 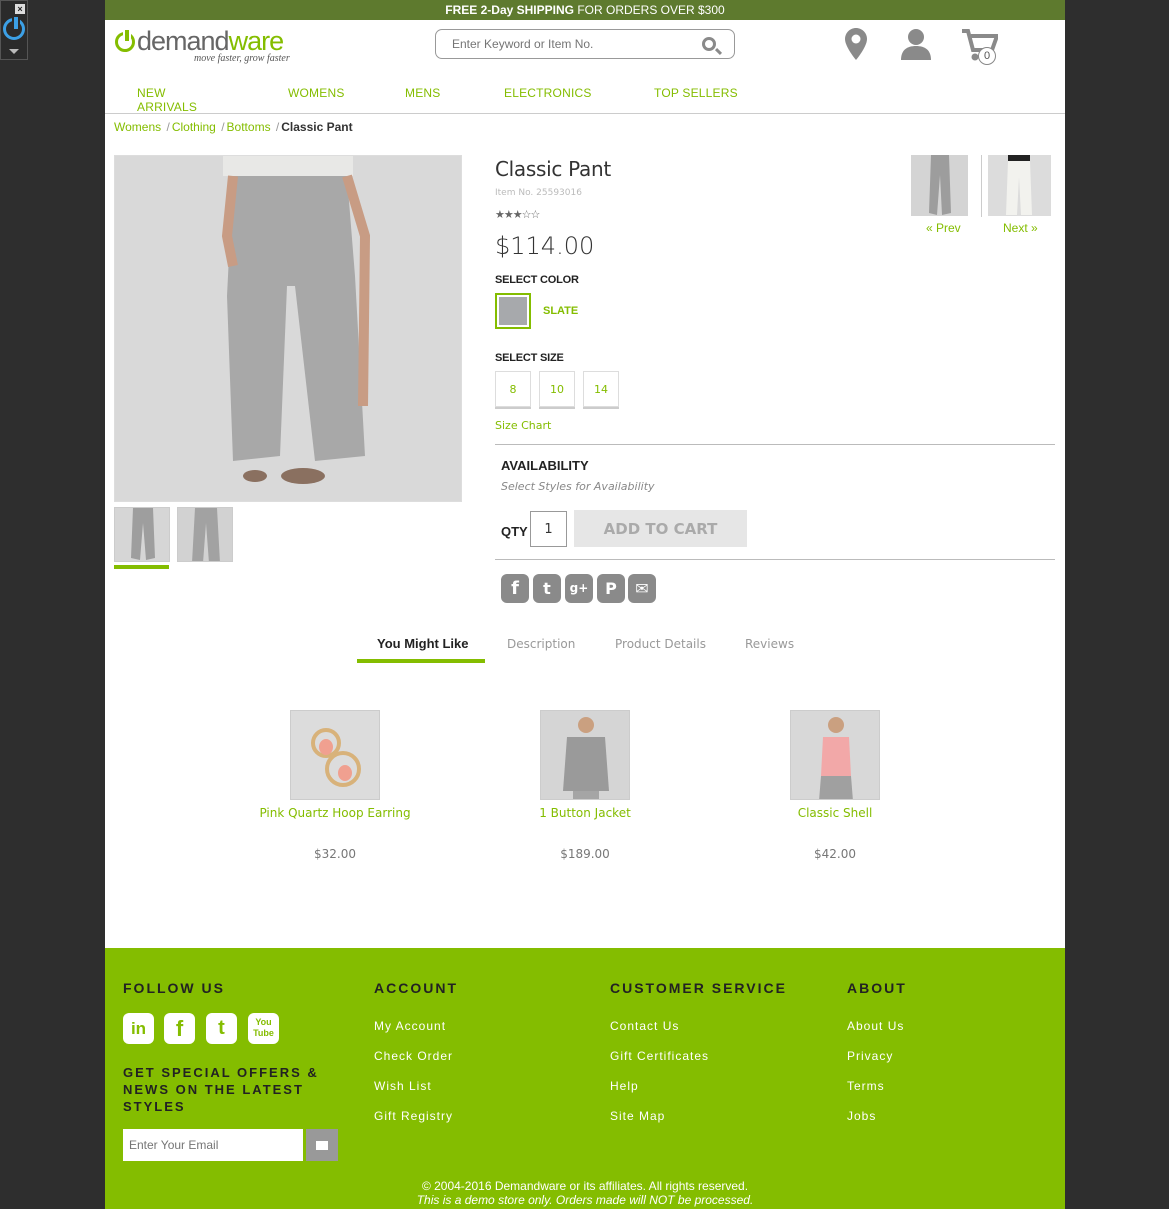 What do you see at coordinates (649, 10) in the screenshot?
I see `promo-text: FOR ORDERS OVER $300` at bounding box center [649, 10].